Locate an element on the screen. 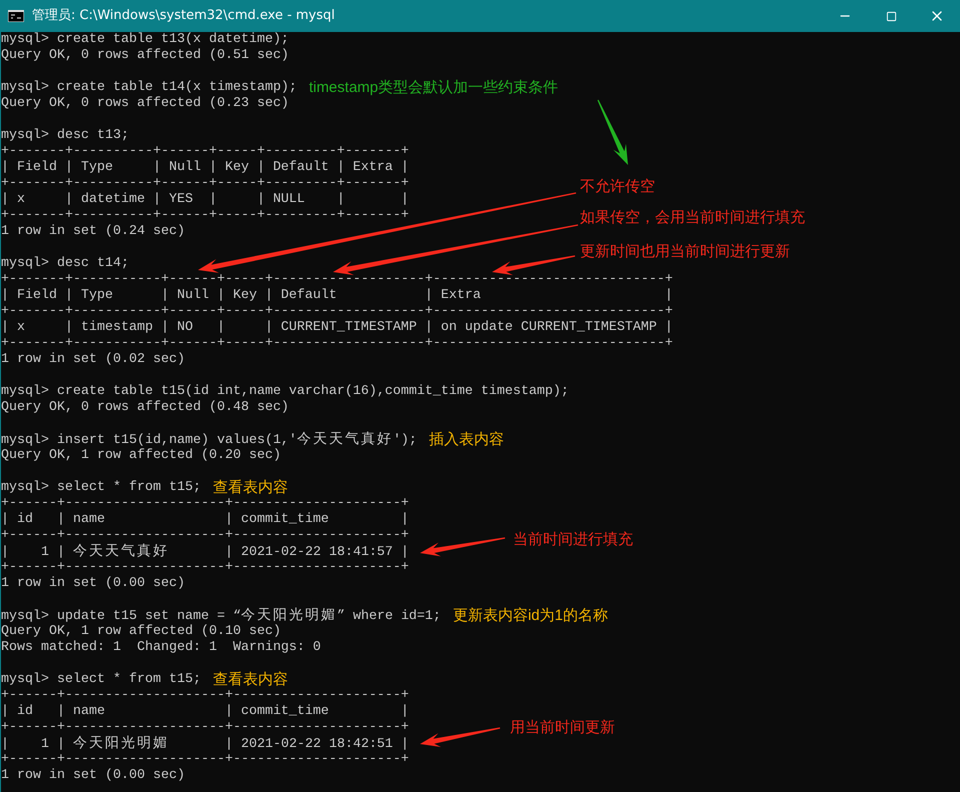 Image resolution: width=960 pixels, height=792 pixels. annotation-text: 用当前时间更新 is located at coordinates (562, 728).